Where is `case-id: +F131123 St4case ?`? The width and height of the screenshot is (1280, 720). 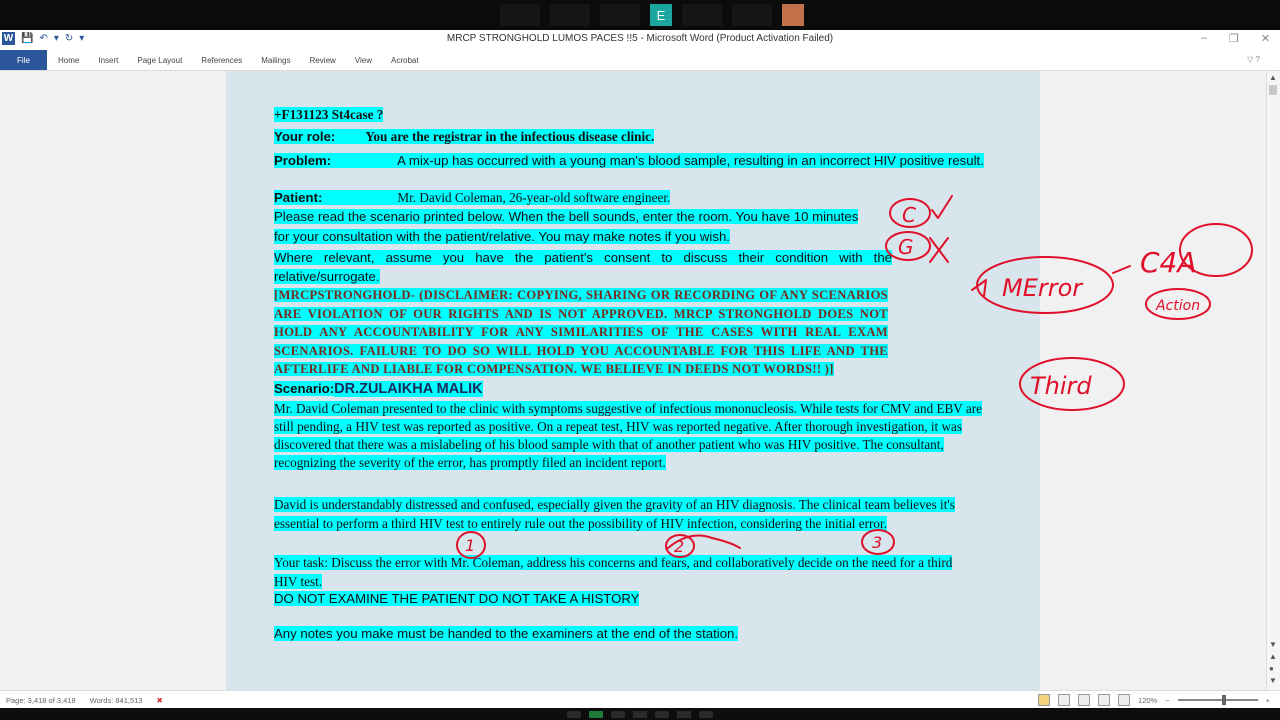
case-id: +F131123 St4case ? is located at coordinates (329, 114).